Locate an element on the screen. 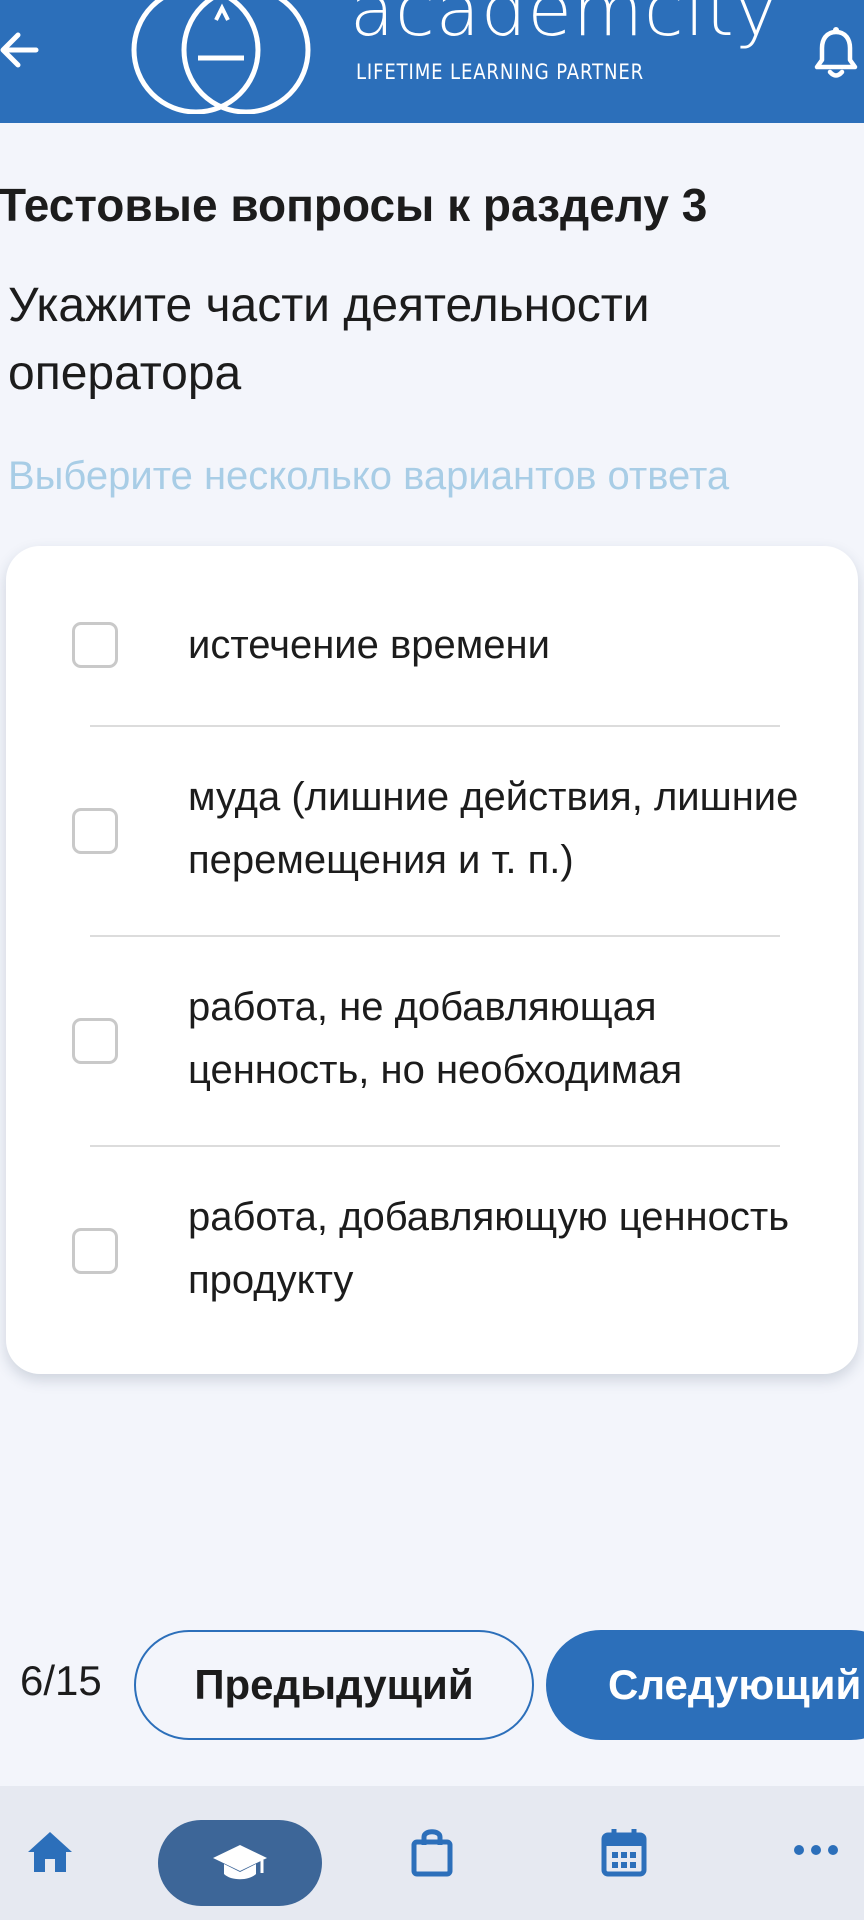 This screenshot has height=1920, width=864. brand-tagline: LIFETIME LEARNING PARTNER is located at coordinates (500, 72).